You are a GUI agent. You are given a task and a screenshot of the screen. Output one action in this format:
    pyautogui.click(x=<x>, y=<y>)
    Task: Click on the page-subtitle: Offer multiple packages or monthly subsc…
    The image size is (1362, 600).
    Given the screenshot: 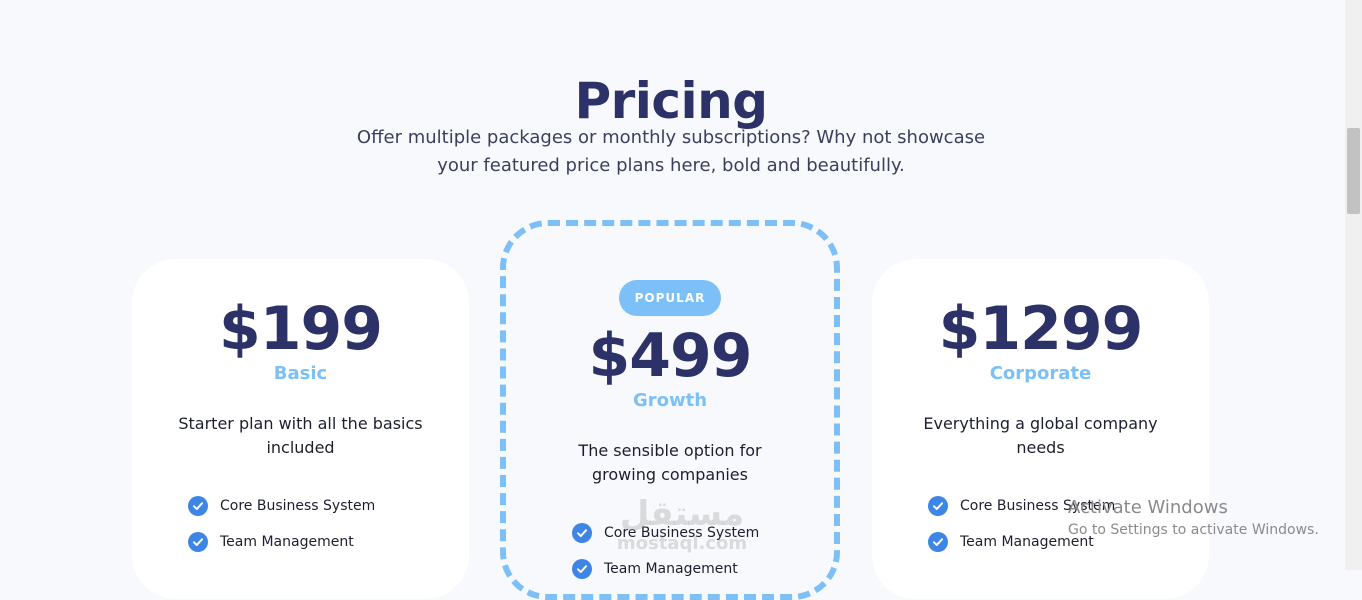 What is the action you would take?
    pyautogui.click(x=671, y=152)
    